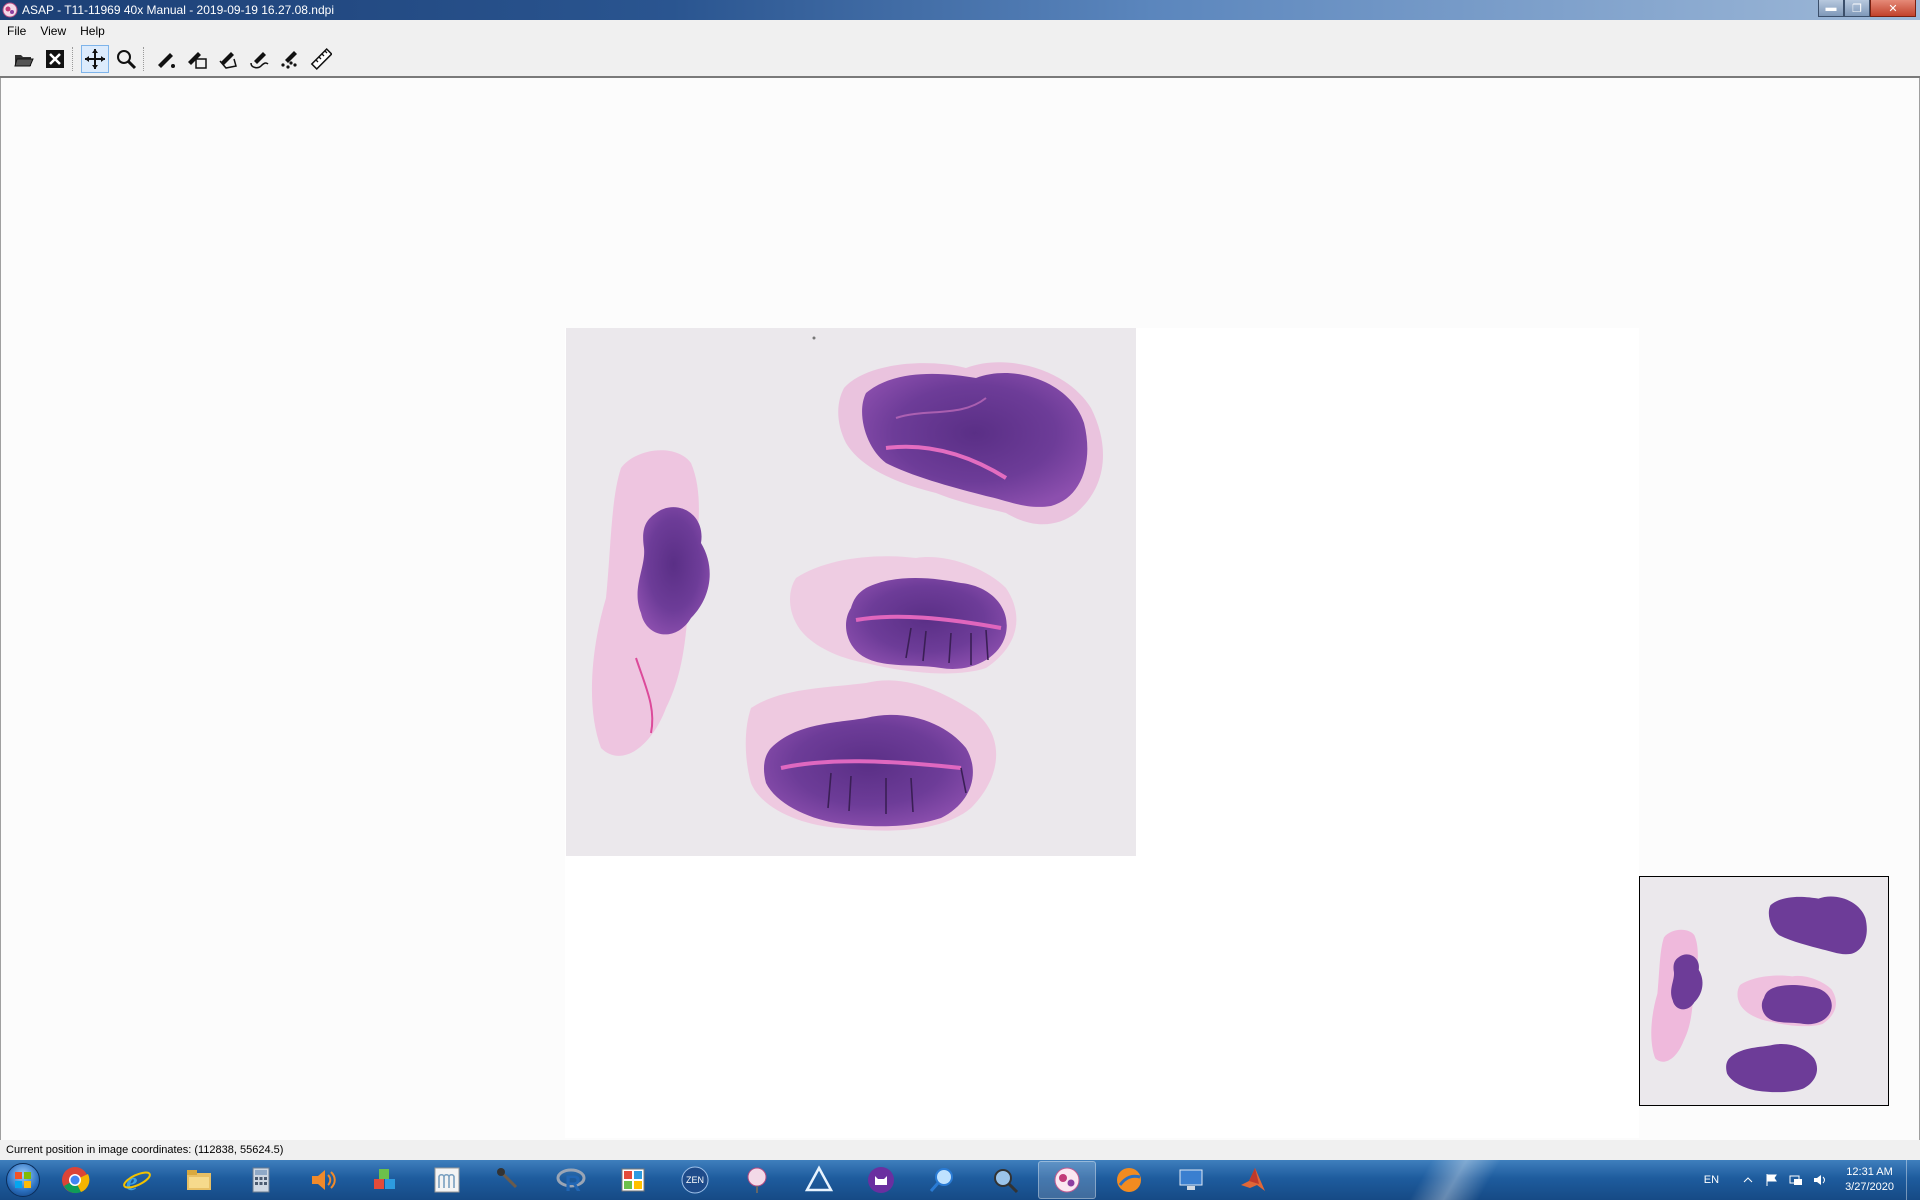  I want to click on microphone-app-icon, so click(507, 1178).